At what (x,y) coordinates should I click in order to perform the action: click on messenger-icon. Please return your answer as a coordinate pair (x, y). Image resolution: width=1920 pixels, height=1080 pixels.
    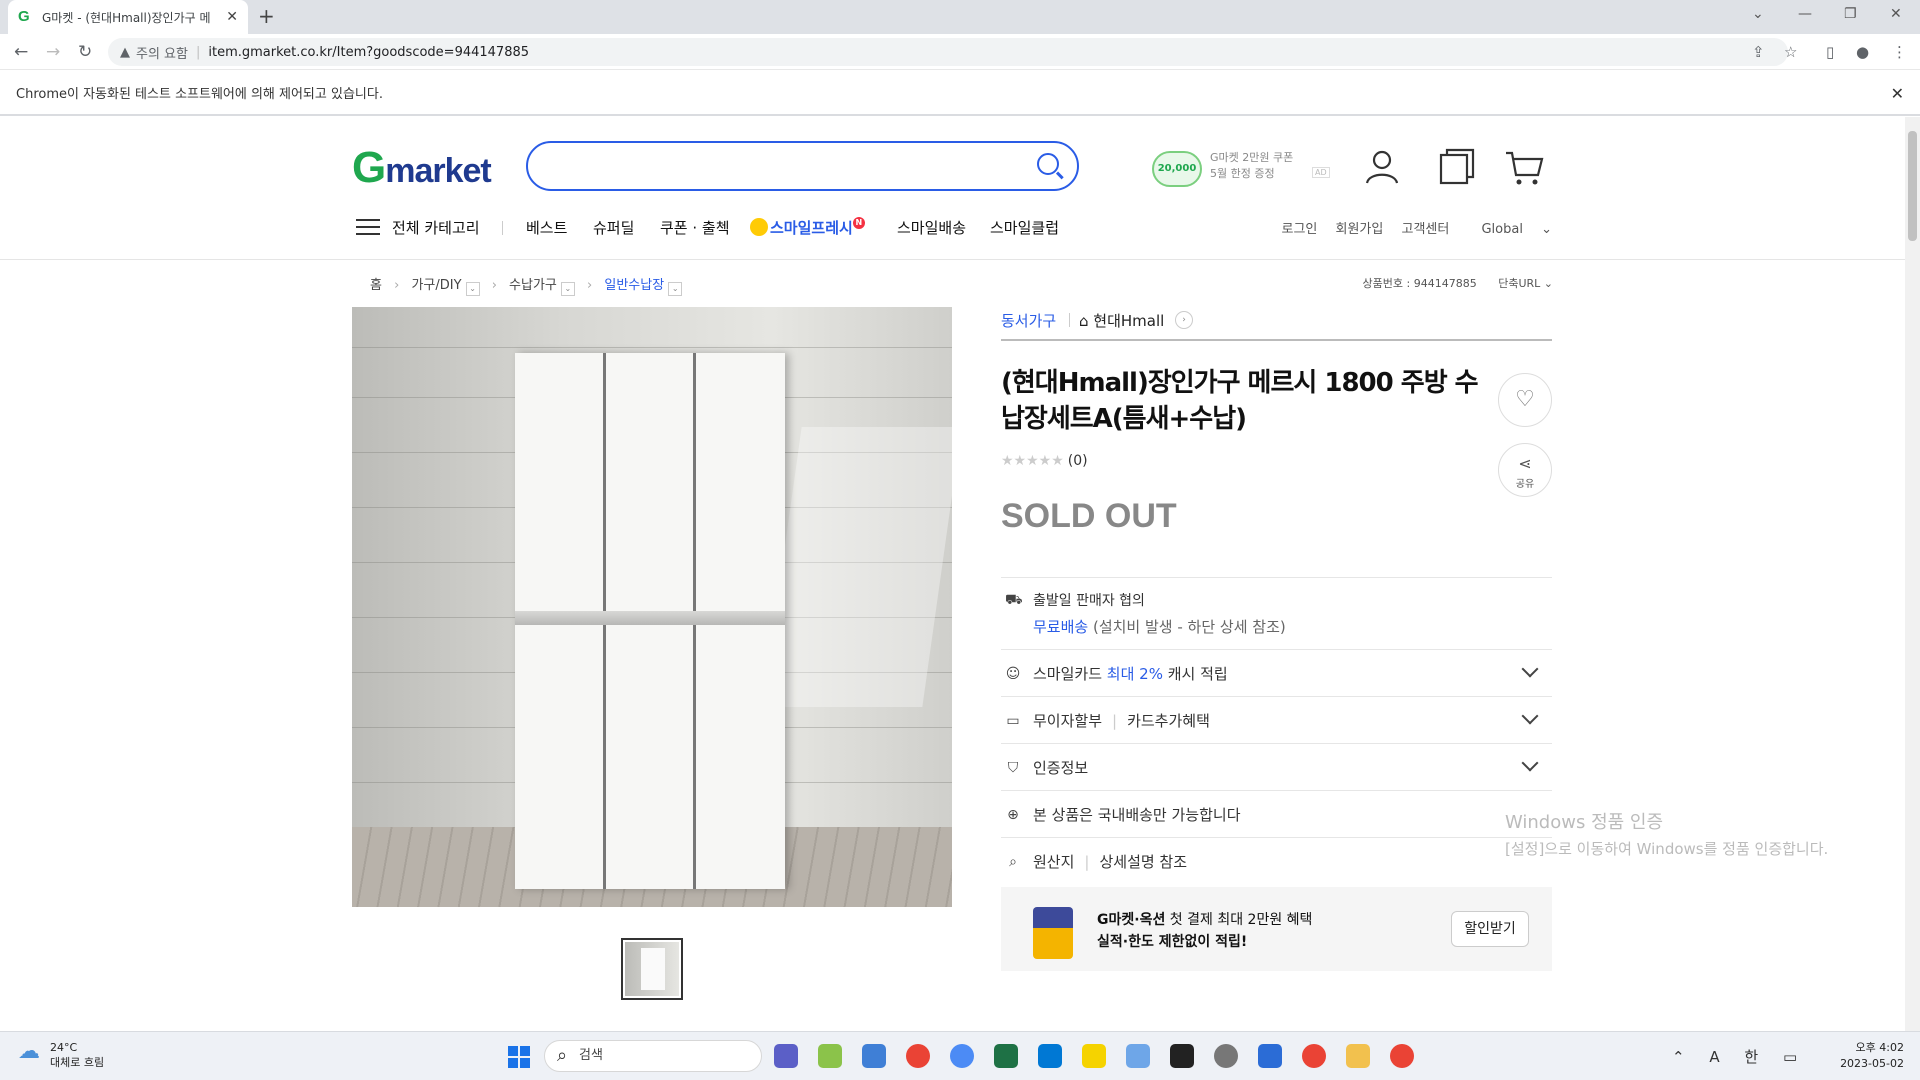
    Looking at the image, I should click on (962, 1056).